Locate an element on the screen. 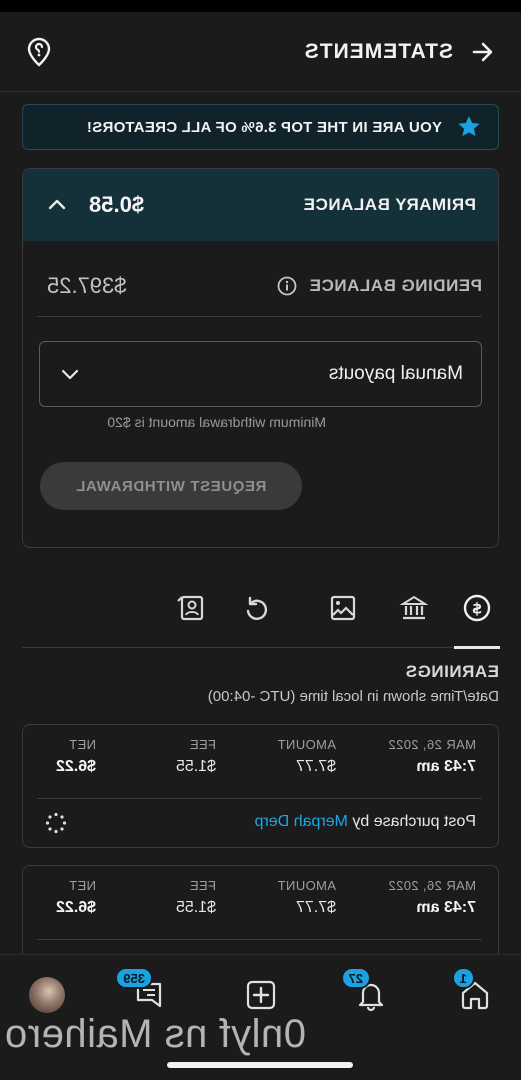 This screenshot has height=1080, width=521. primary-balance-amount: $0.58 is located at coordinates (117, 204).